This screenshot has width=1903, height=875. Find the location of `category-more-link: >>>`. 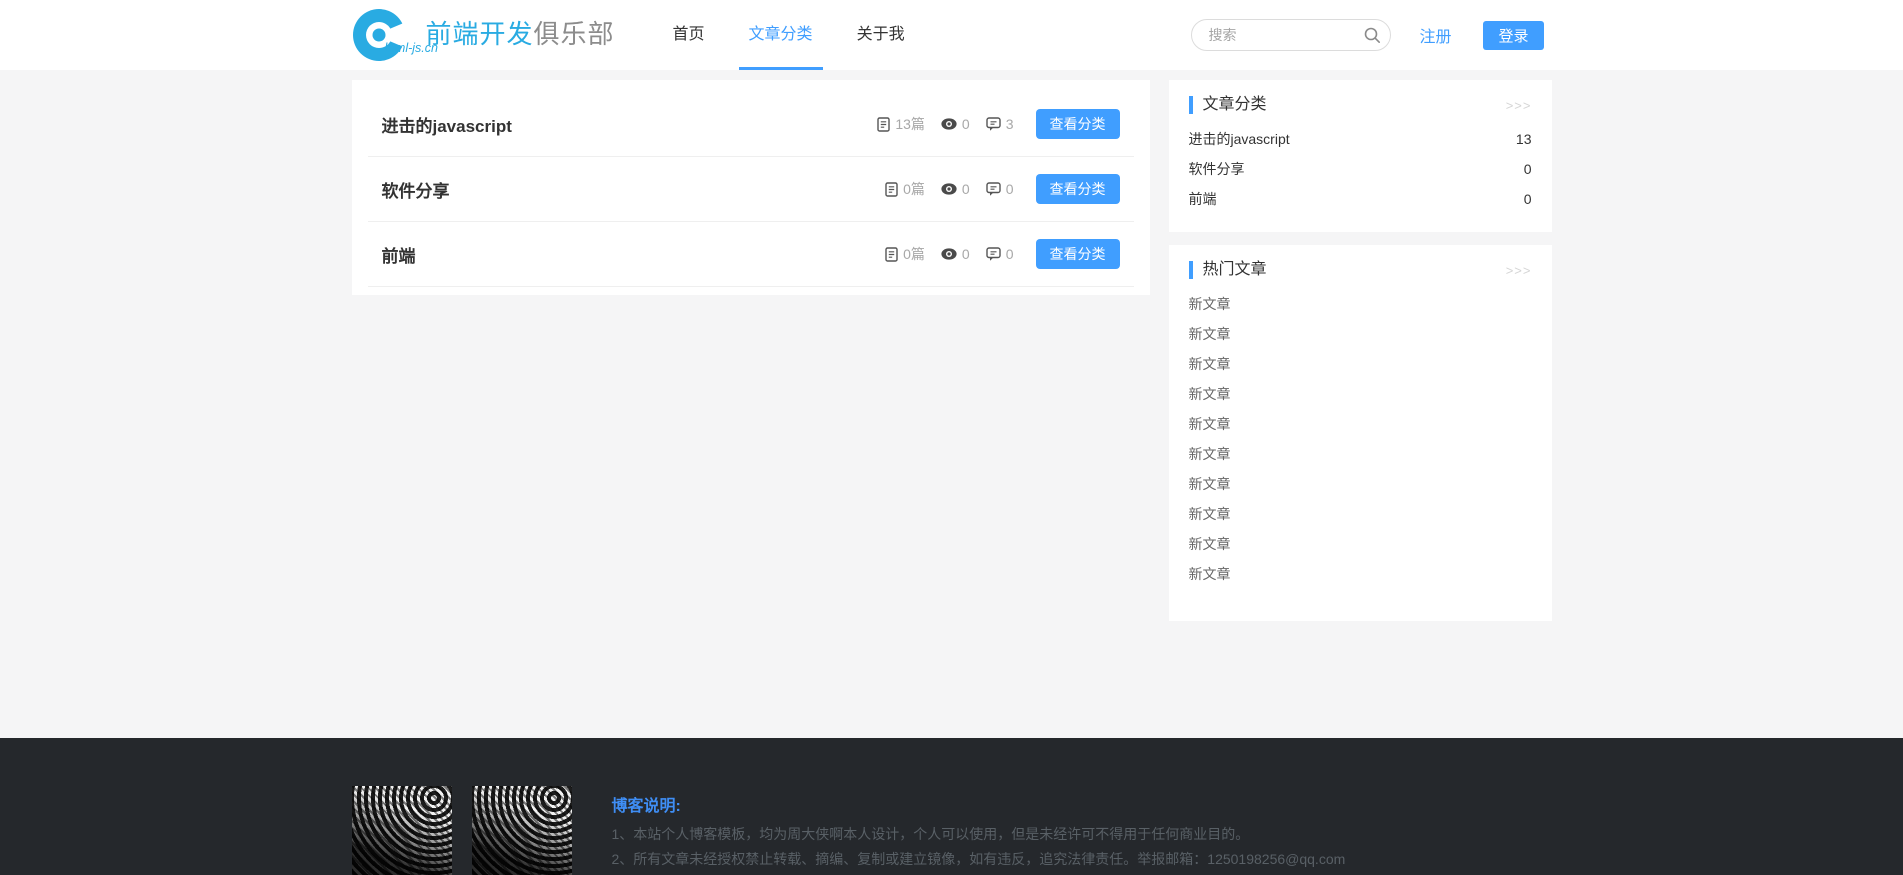

category-more-link: >>> is located at coordinates (1519, 105).